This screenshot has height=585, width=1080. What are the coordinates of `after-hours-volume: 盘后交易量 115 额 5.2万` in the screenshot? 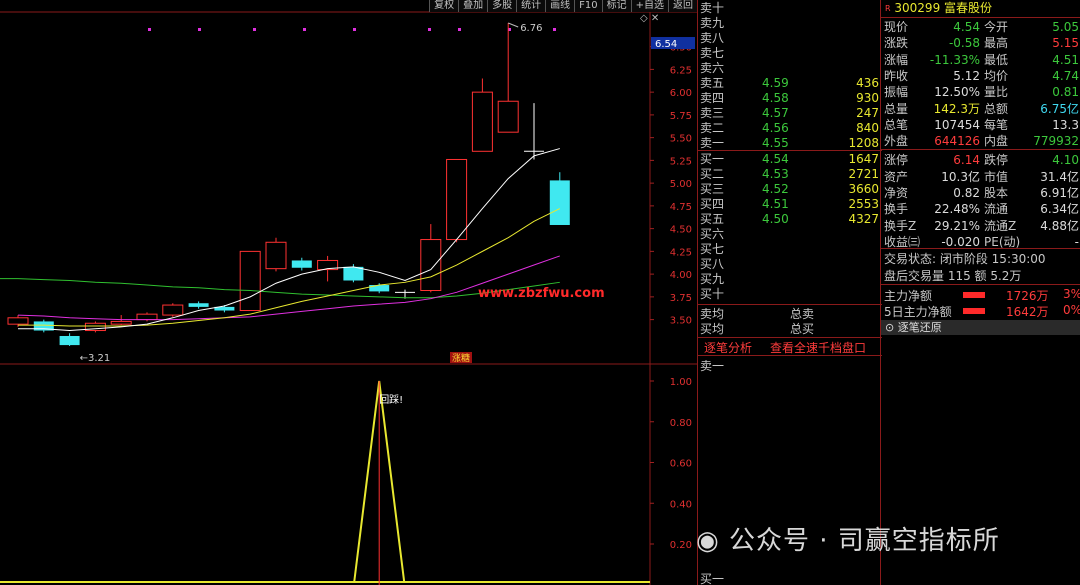 It's located at (953, 276).